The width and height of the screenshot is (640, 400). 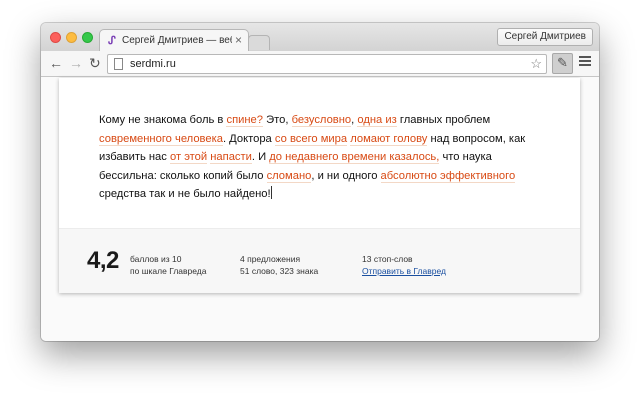 What do you see at coordinates (448, 176) in the screenshot?
I see `stopword-highlight: абсолютно эффективного` at bounding box center [448, 176].